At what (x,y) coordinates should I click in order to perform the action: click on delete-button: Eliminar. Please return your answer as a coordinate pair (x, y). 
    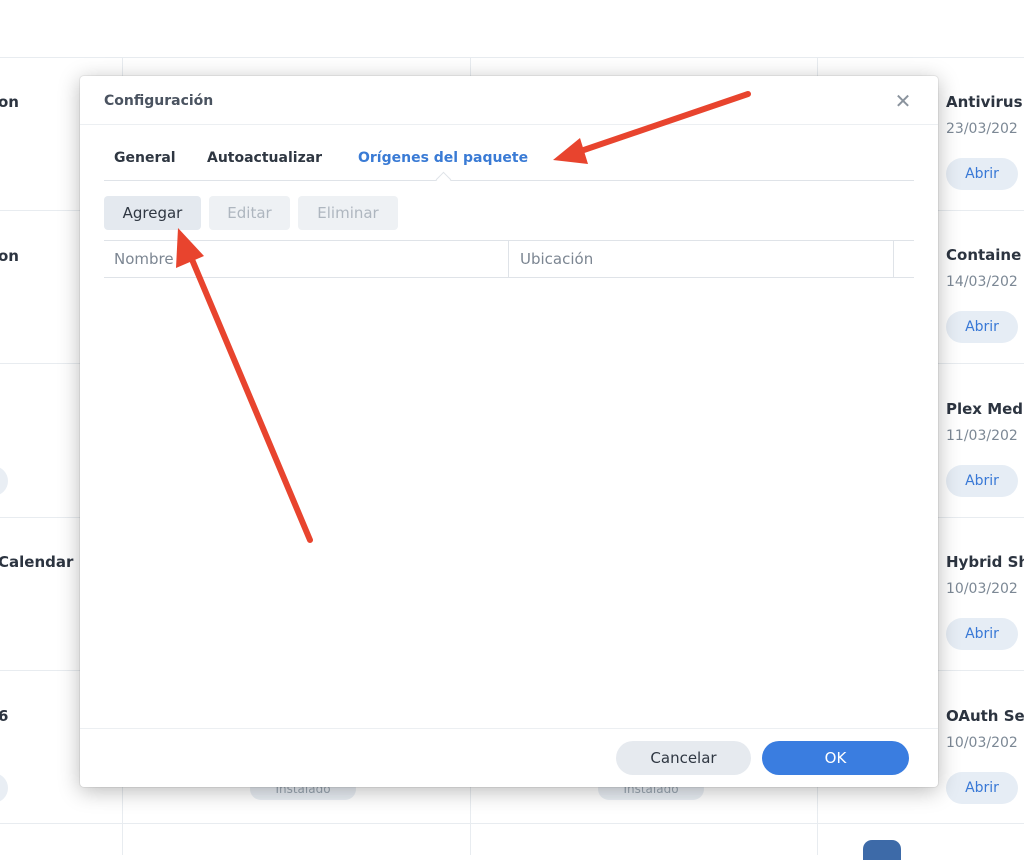
    Looking at the image, I should click on (348, 213).